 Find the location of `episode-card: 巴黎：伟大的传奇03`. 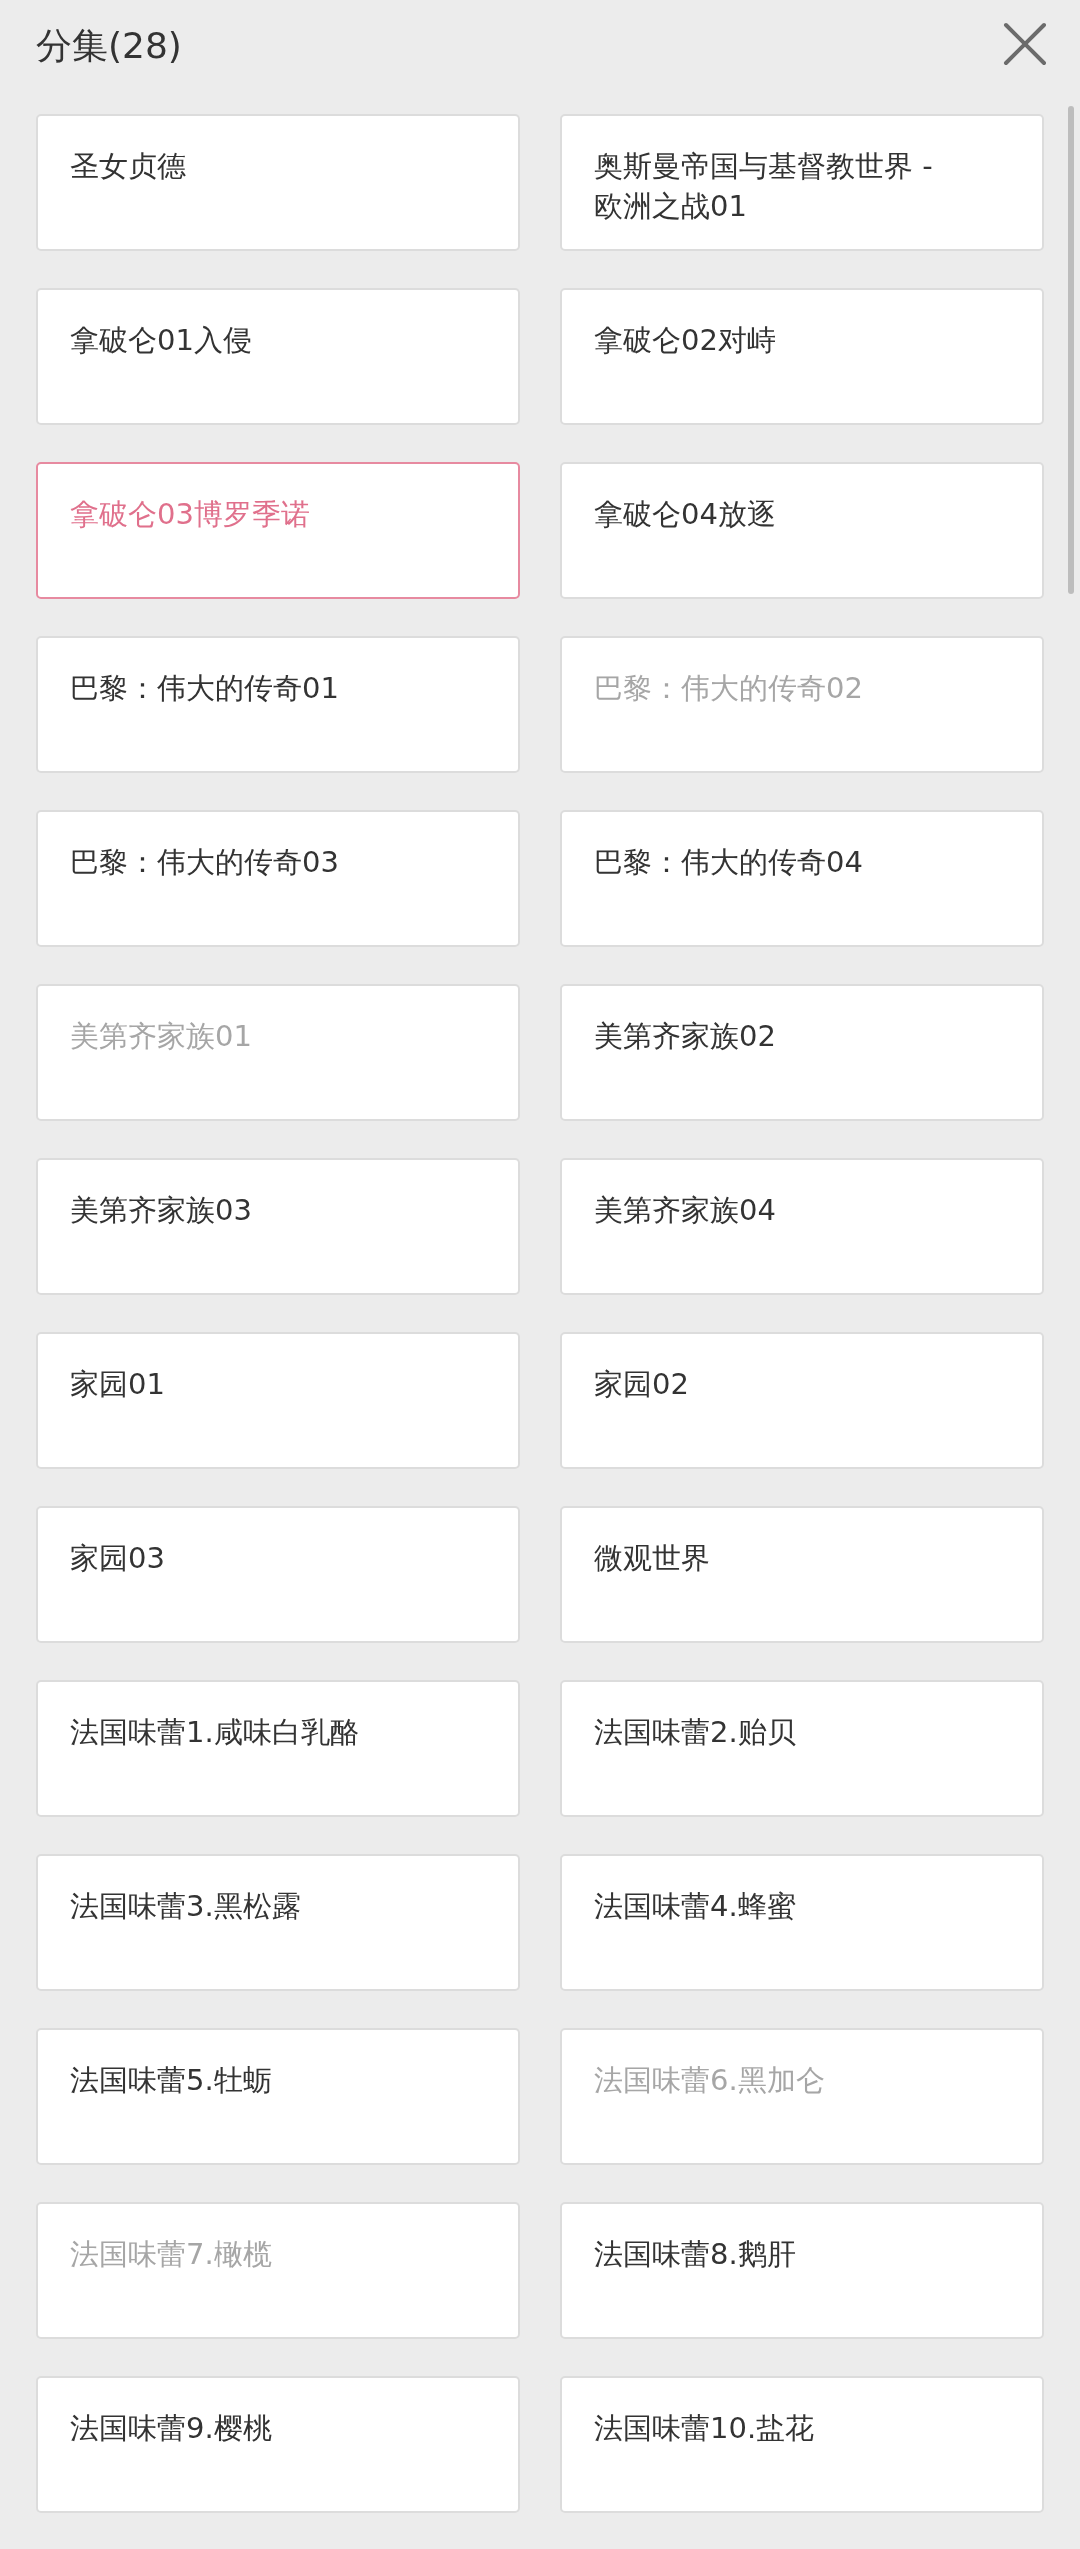

episode-card: 巴黎：伟大的传奇03 is located at coordinates (278, 878).